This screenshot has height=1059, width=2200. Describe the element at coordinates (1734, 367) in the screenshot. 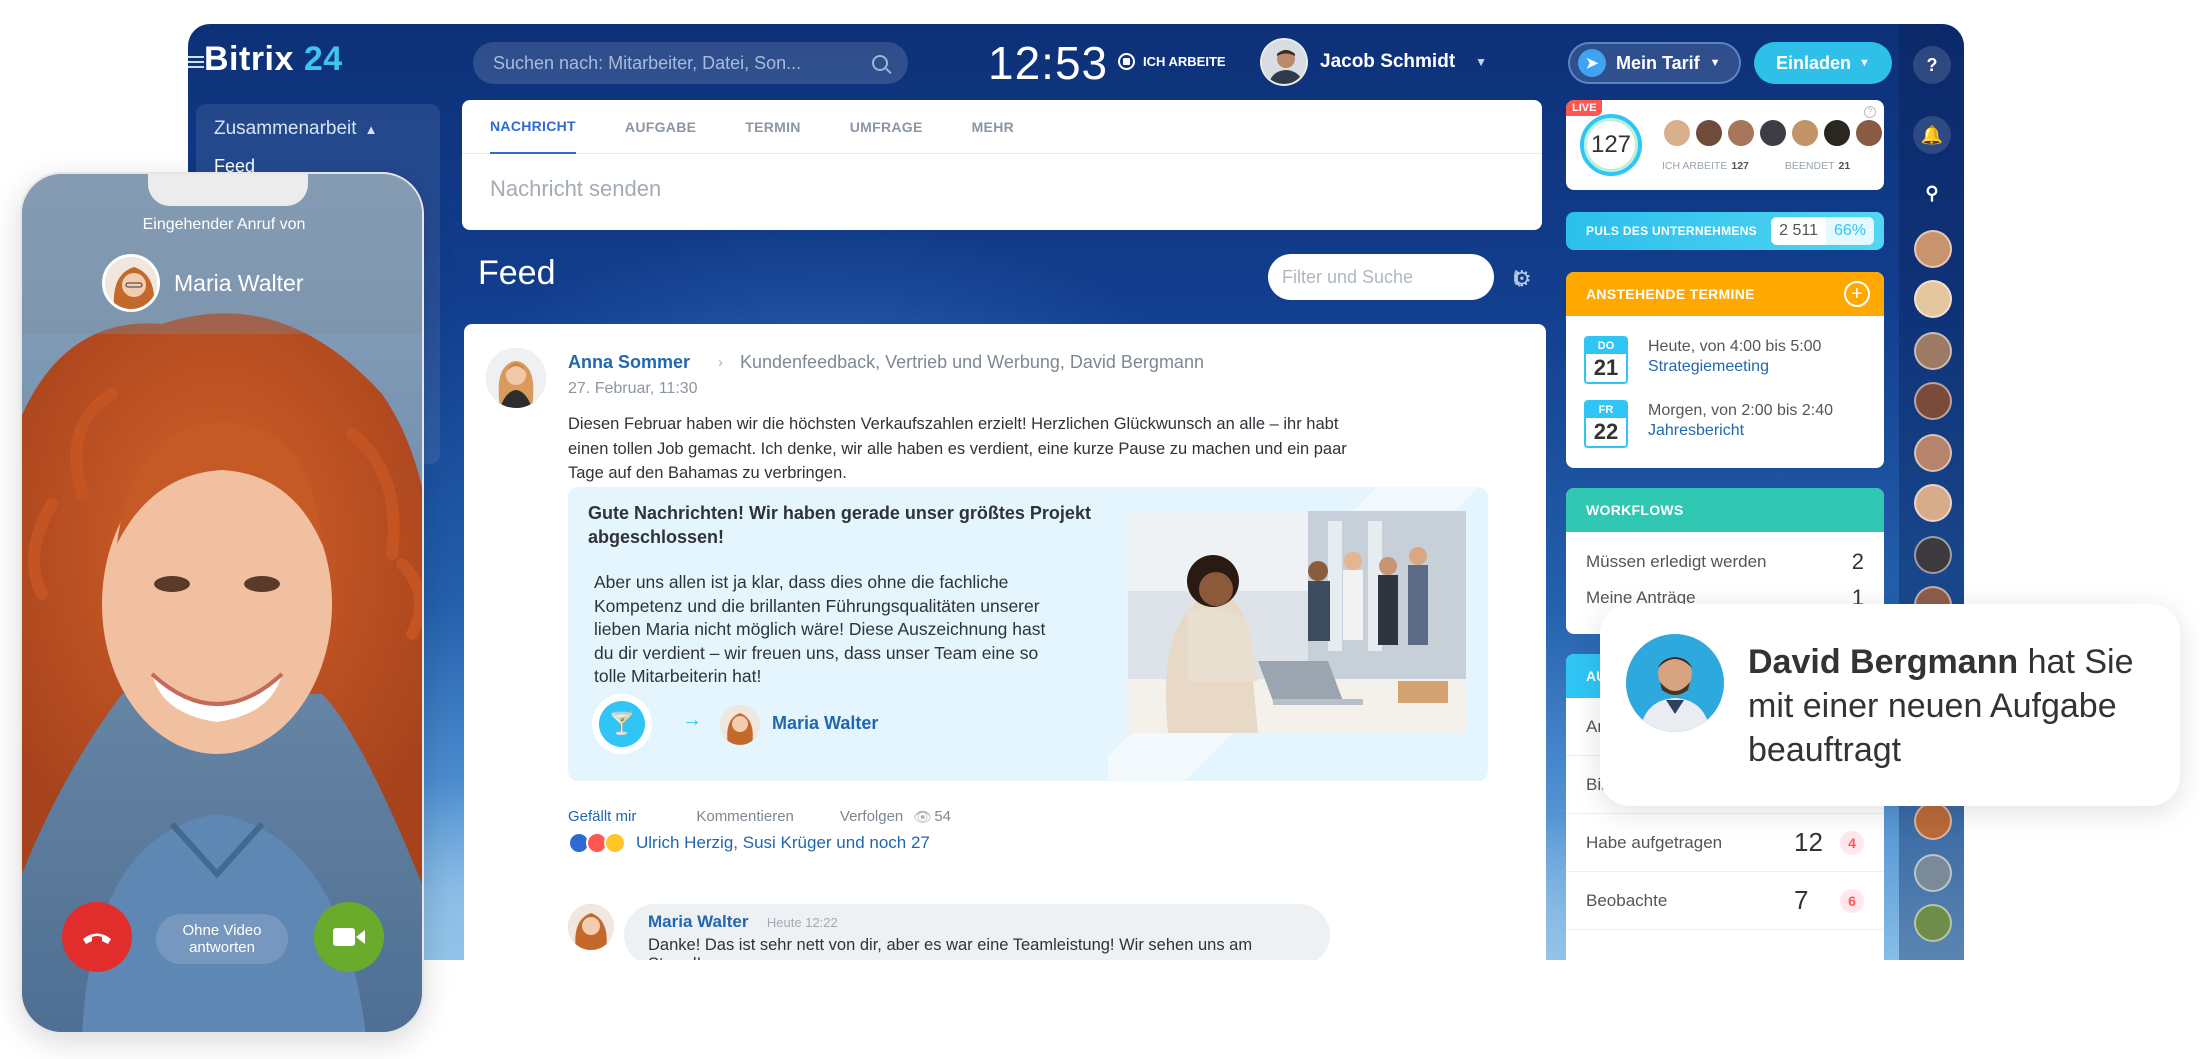

I see `event-name: Strategiemeeting` at that location.